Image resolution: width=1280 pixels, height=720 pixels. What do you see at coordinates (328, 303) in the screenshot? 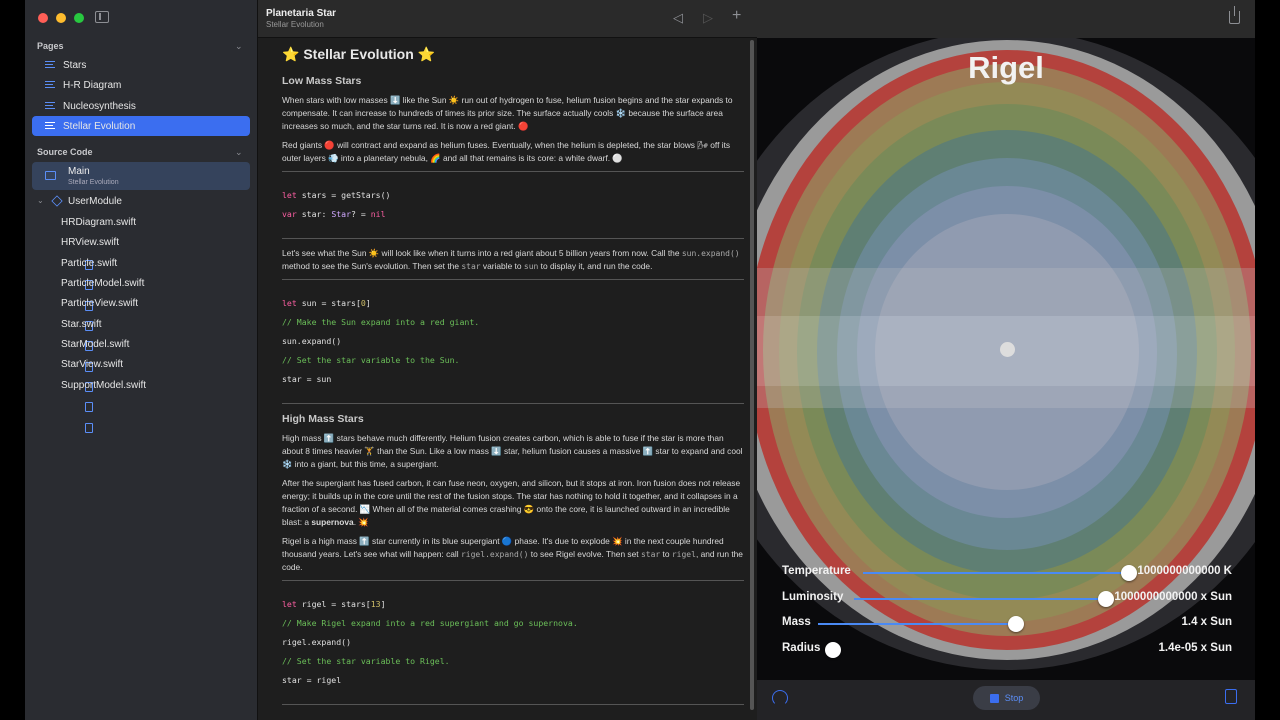
I see `code-text: sun = stars[` at bounding box center [328, 303].